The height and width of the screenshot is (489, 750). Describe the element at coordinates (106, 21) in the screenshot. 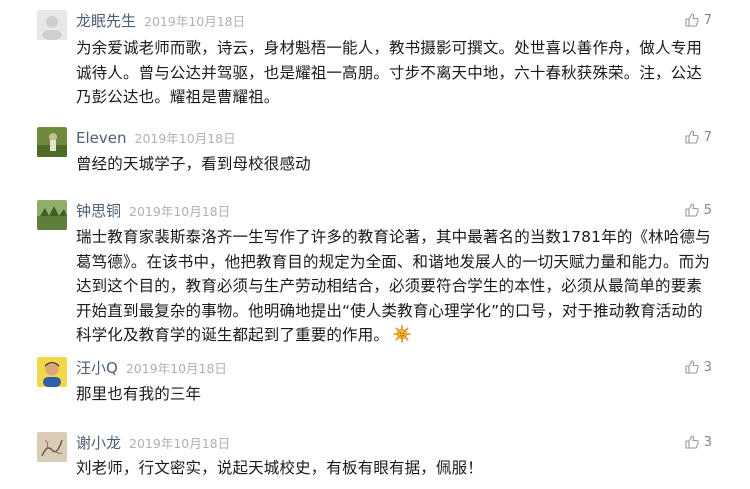

I see `comment-author: 龙眠先生` at that location.